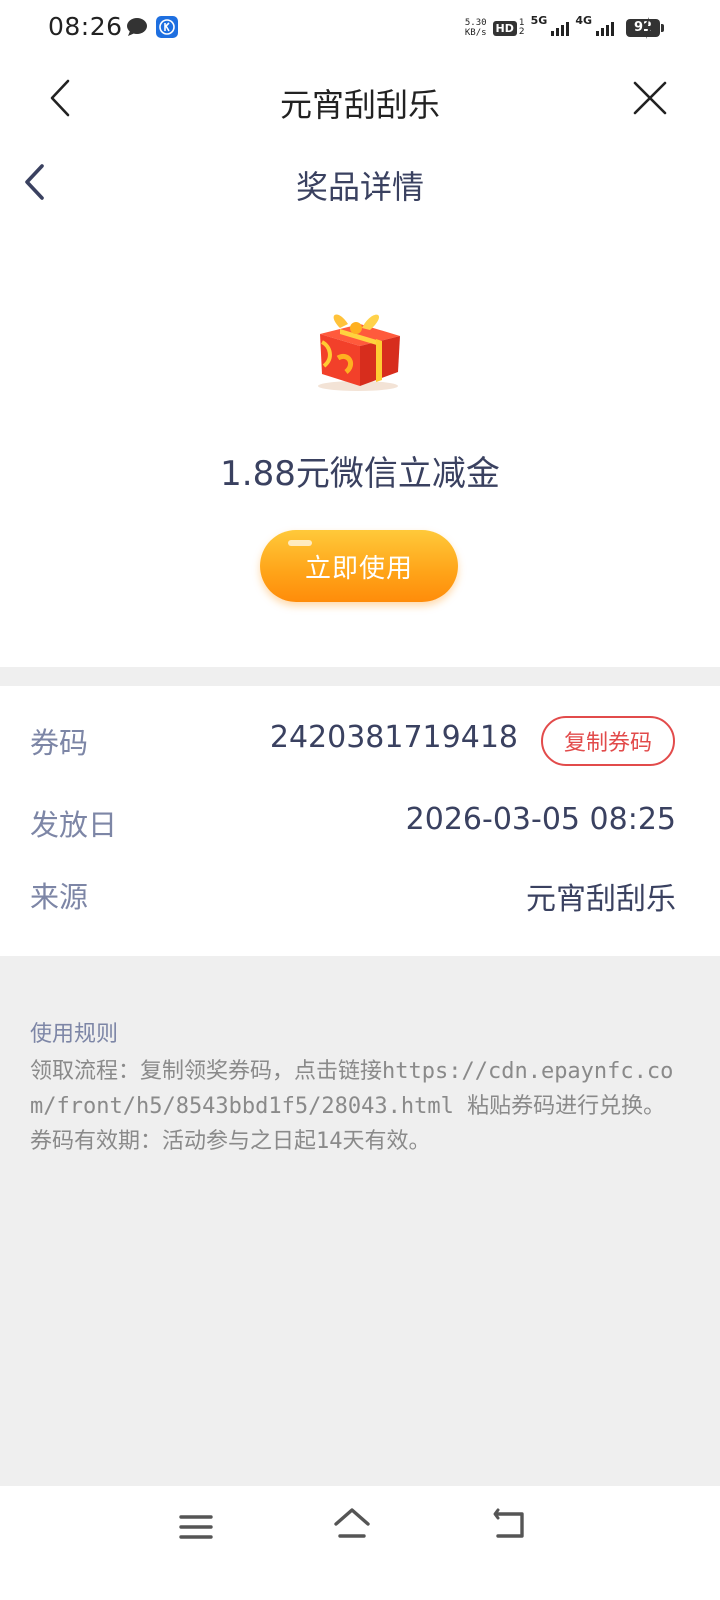 The height and width of the screenshot is (1600, 720). What do you see at coordinates (300, 543) in the screenshot?
I see `button-shine` at bounding box center [300, 543].